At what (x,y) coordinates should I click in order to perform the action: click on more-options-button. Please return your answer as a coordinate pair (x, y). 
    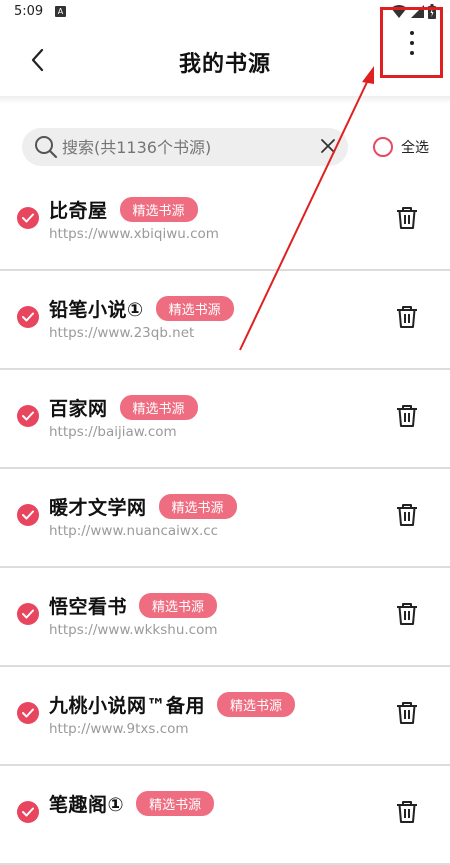
    Looking at the image, I should click on (411, 42).